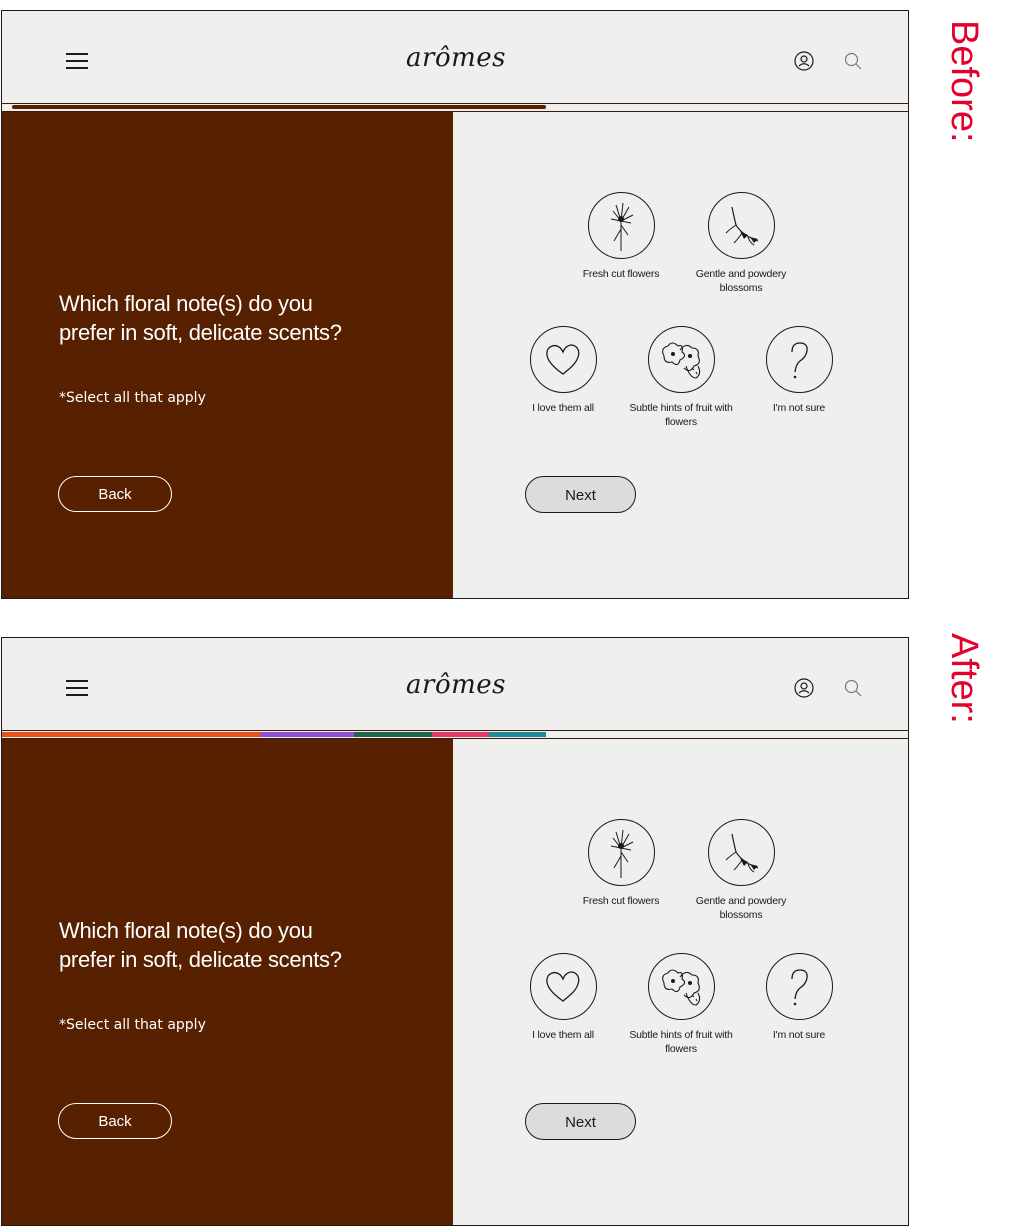  I want to click on after-label: After:, so click(964, 678).